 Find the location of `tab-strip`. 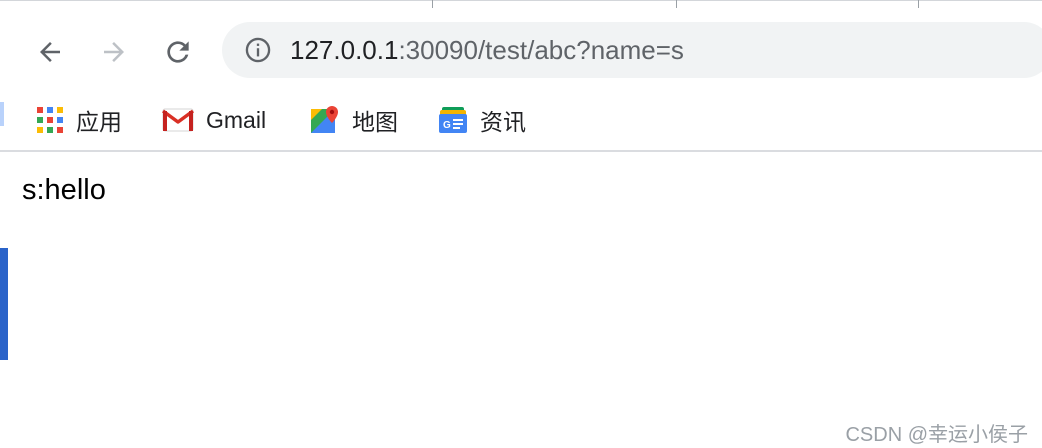

tab-strip is located at coordinates (521, 6).